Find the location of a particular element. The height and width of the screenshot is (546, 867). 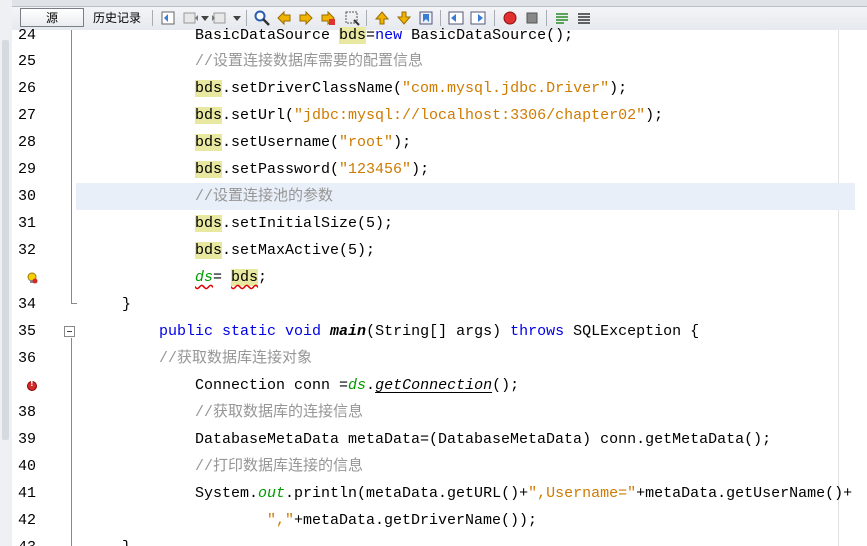

line-number: 42 is located at coordinates (26, 520).